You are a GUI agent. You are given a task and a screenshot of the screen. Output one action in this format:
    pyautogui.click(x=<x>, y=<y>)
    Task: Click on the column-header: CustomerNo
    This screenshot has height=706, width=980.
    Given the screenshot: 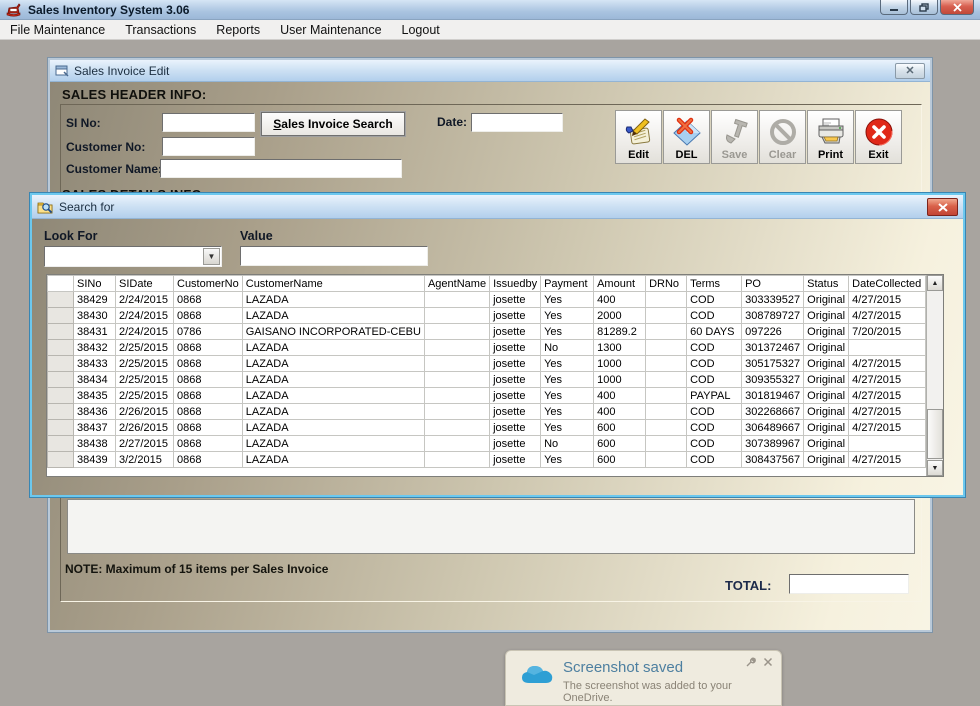 What is the action you would take?
    pyautogui.click(x=208, y=283)
    